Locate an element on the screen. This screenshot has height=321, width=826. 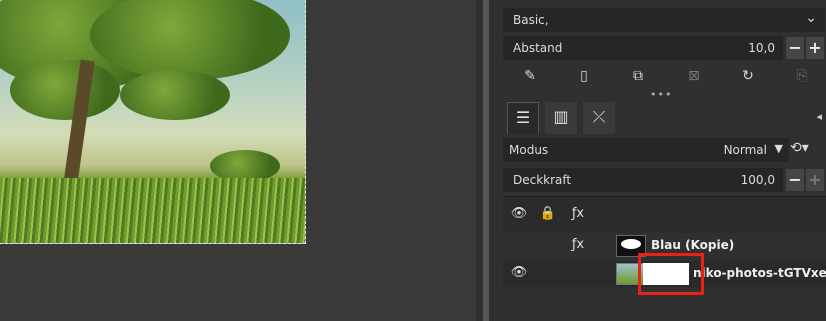
layers-icon: ☰ is located at coordinates (523, 117).